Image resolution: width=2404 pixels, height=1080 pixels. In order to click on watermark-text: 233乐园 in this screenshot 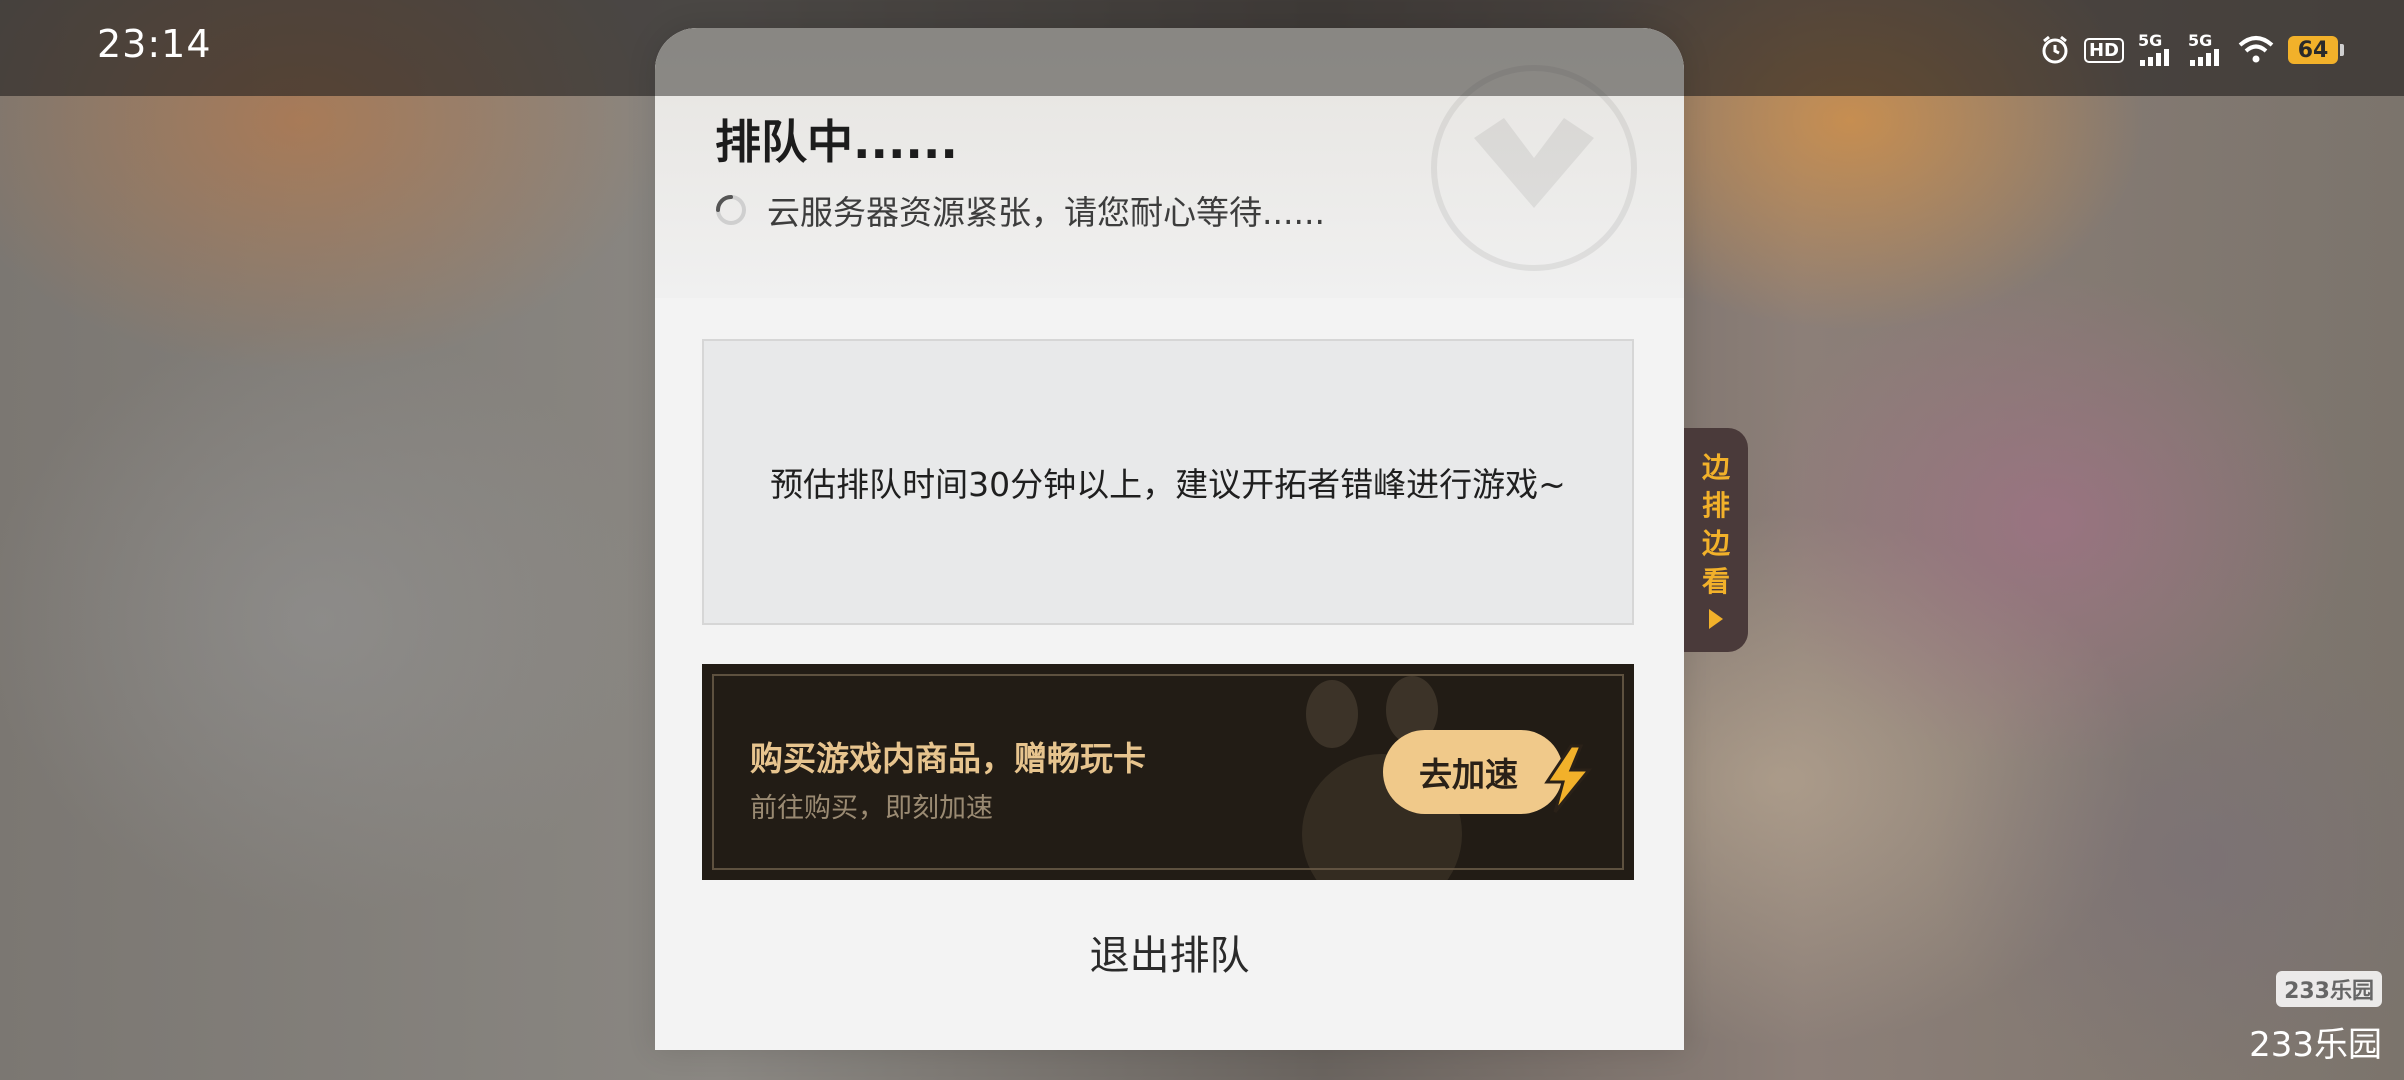, I will do `click(2315, 1045)`.